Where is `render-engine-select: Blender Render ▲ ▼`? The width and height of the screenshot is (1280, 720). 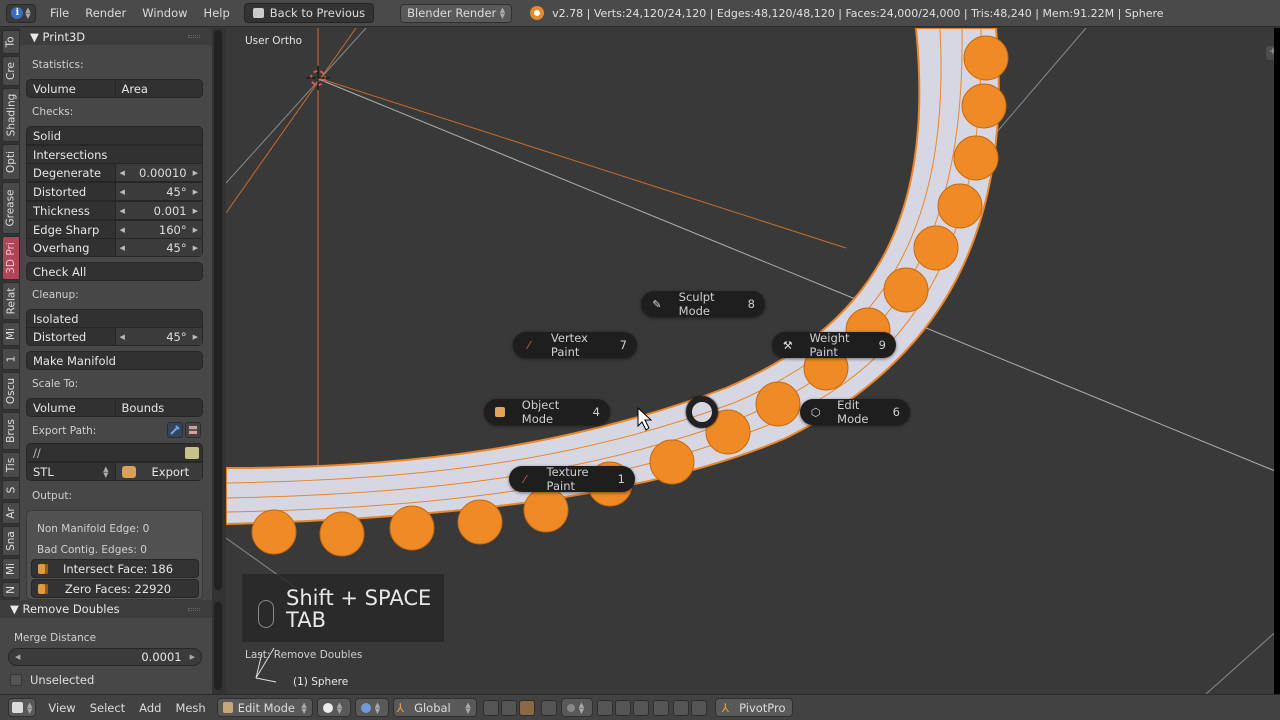
render-engine-select: Blender Render ▲ ▼ is located at coordinates (456, 13).